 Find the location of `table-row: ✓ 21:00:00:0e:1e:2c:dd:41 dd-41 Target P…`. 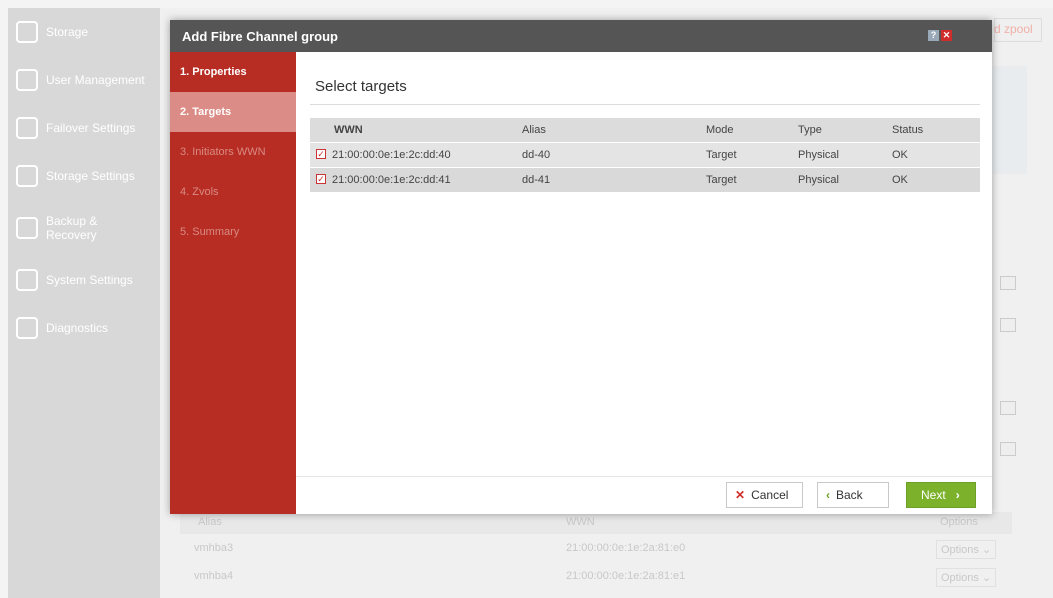

table-row: ✓ 21:00:00:0e:1e:2c:dd:41 dd-41 Target P… is located at coordinates (645, 180).